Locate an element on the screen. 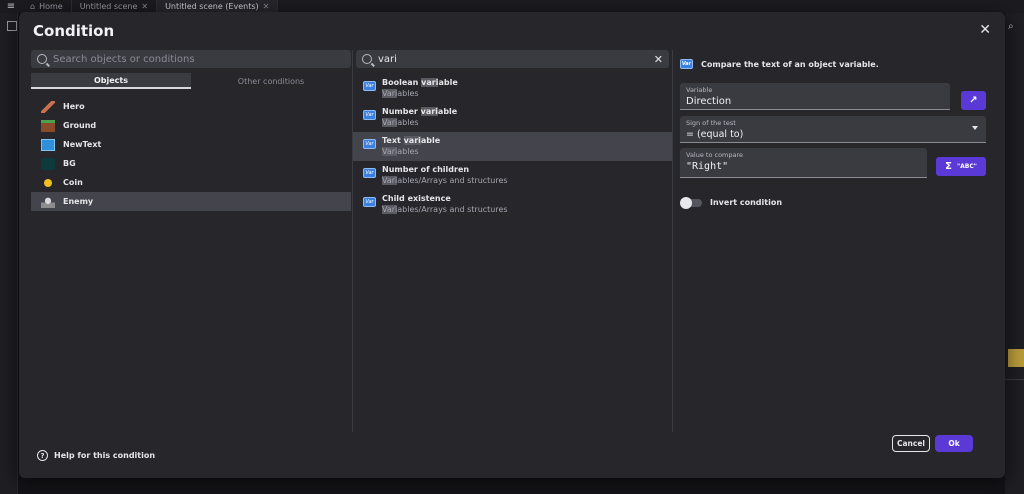 The height and width of the screenshot is (494, 1024). variable-field: Variable Direction is located at coordinates (815, 96).